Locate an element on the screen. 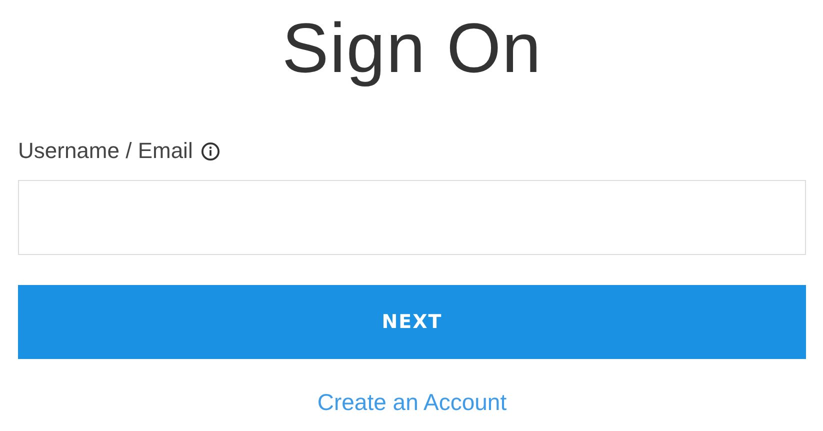 The width and height of the screenshot is (823, 431). field-label: Username / Email is located at coordinates (105, 151).